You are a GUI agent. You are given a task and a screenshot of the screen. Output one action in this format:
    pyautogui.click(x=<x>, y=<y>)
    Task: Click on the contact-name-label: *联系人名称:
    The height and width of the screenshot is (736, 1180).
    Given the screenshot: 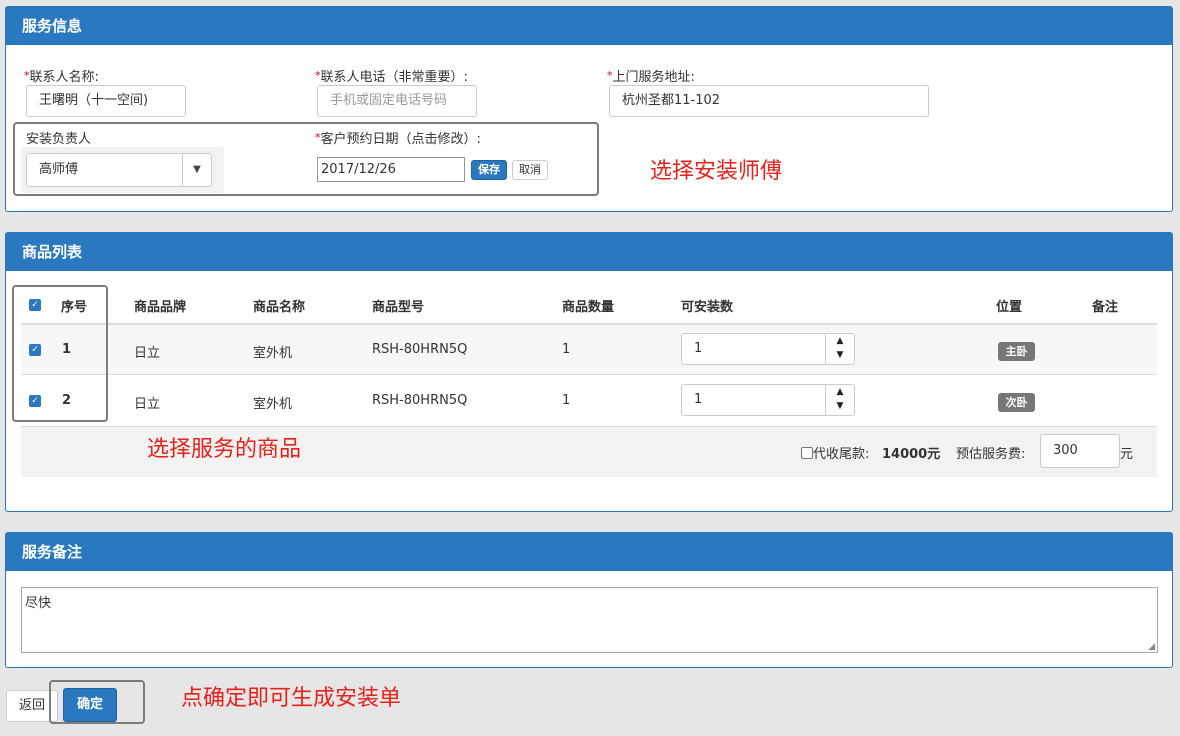 What is the action you would take?
    pyautogui.click(x=61, y=77)
    